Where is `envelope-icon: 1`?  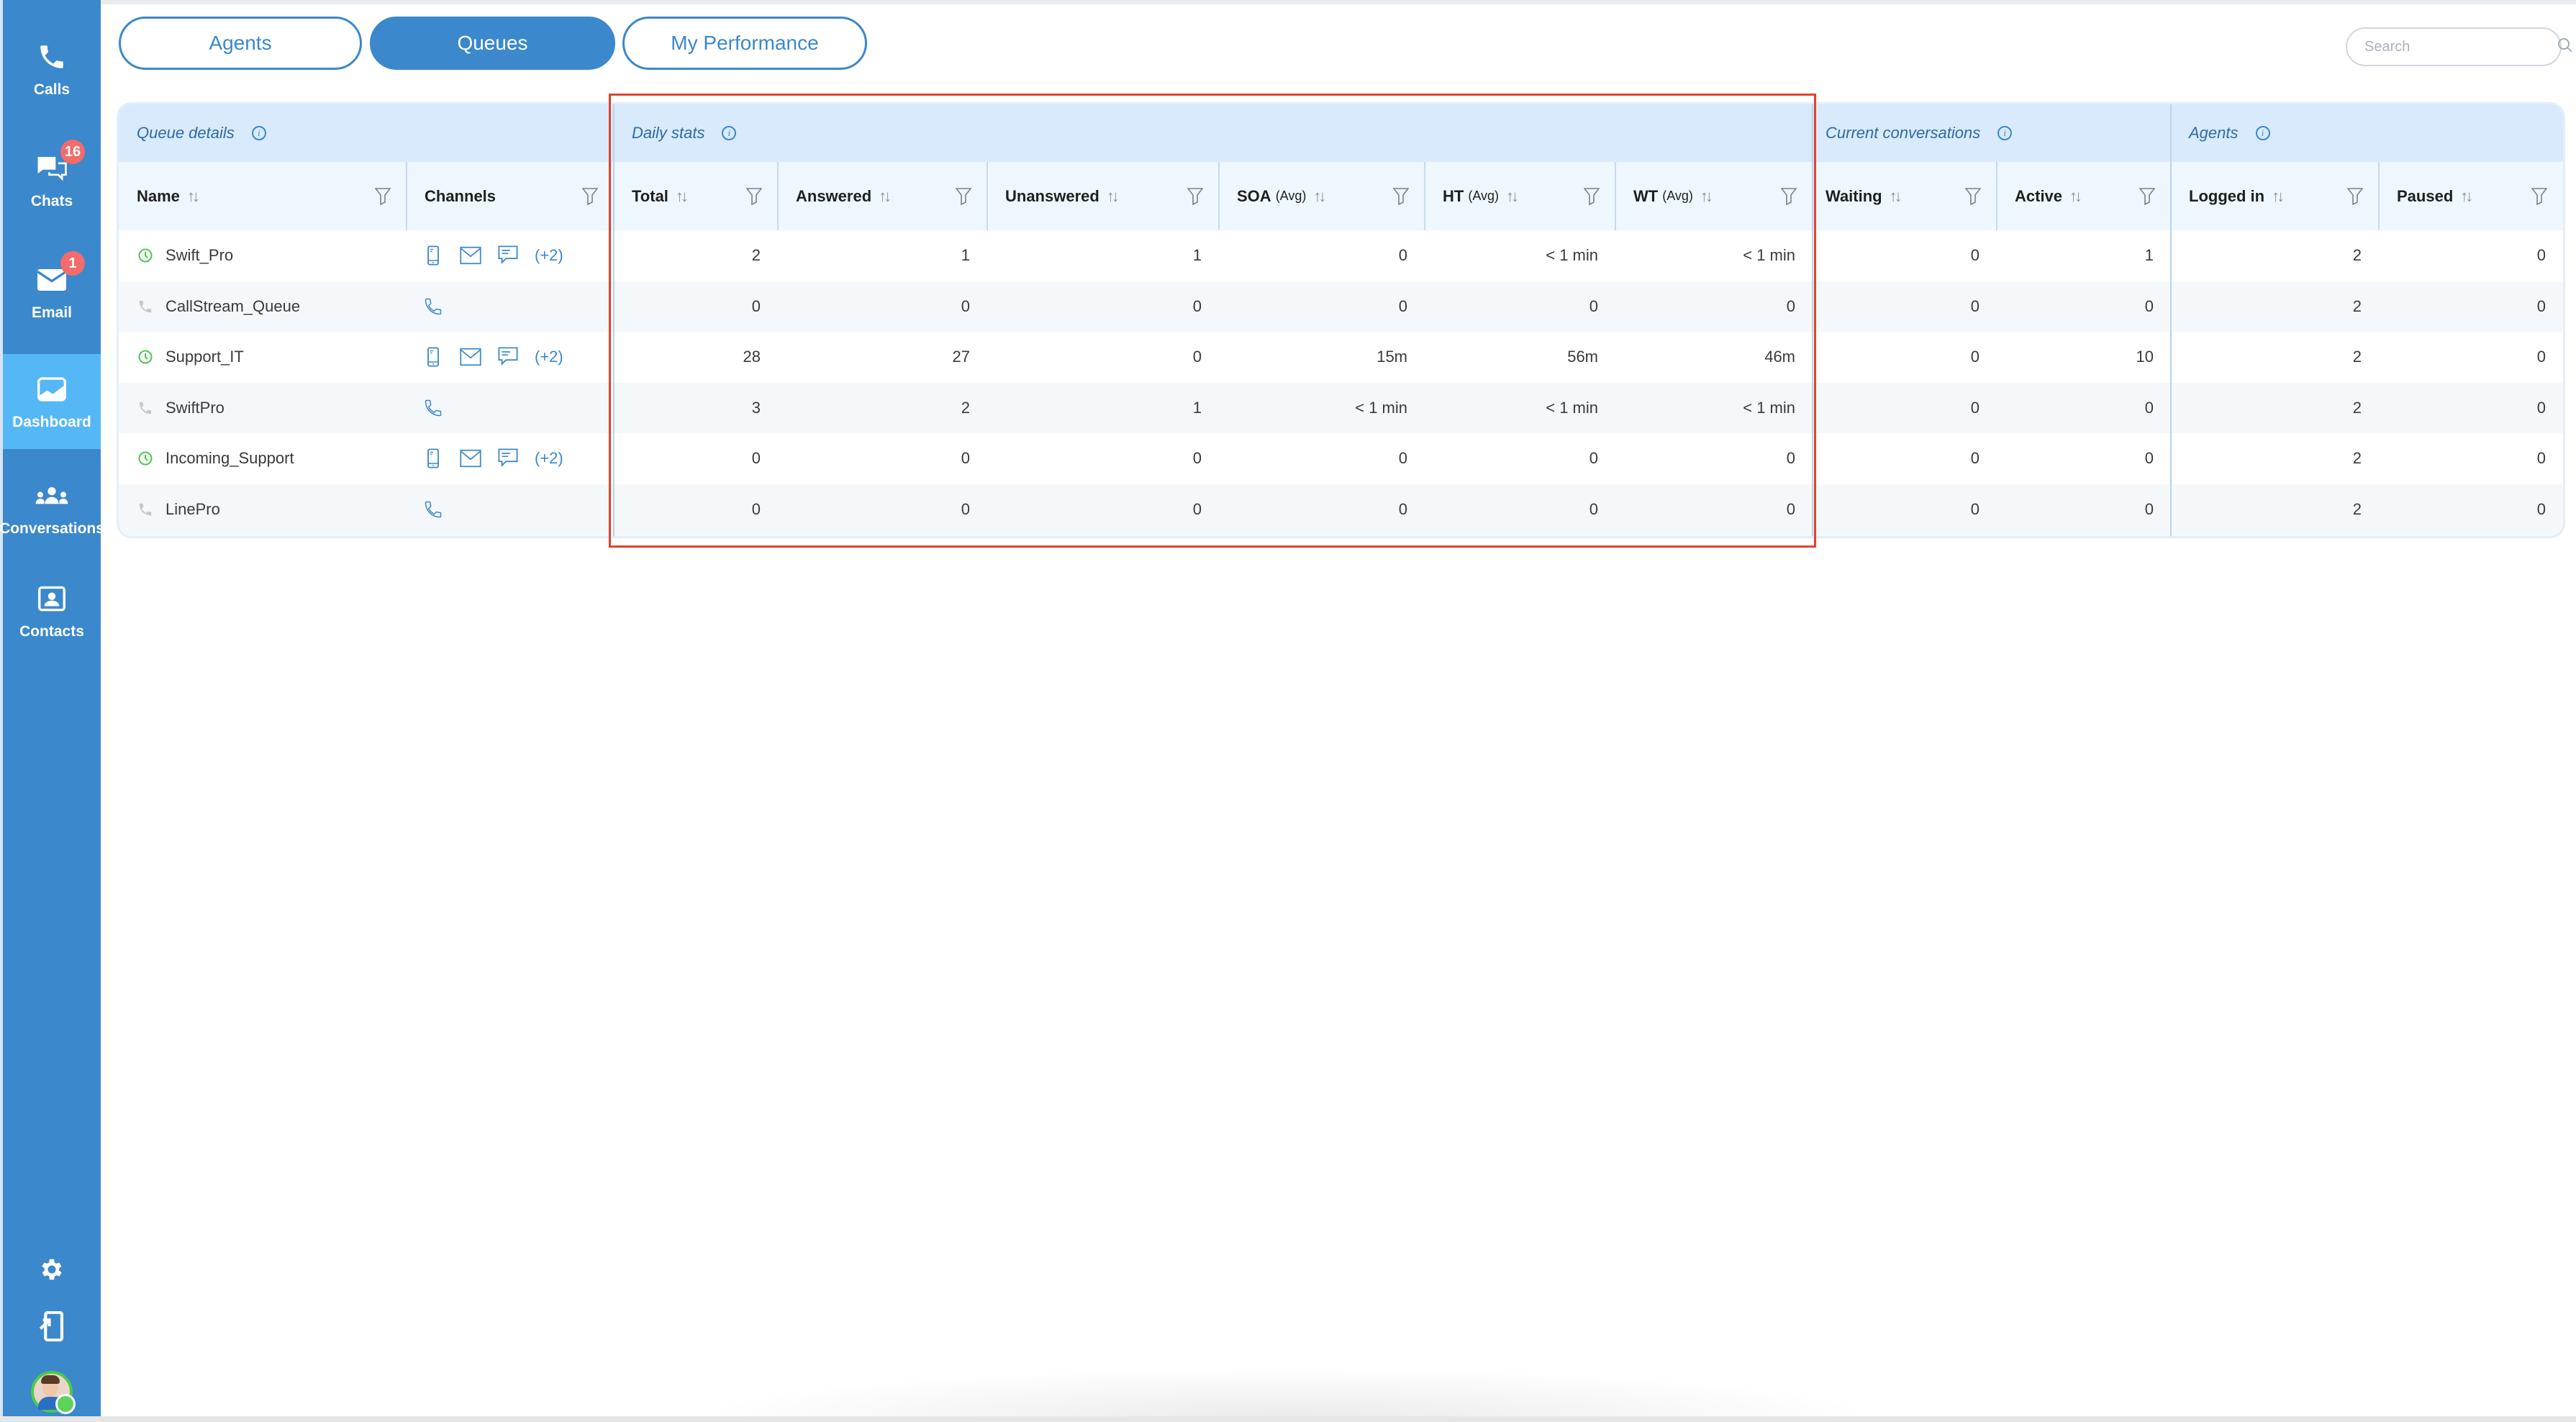 envelope-icon: 1 is located at coordinates (60, 274).